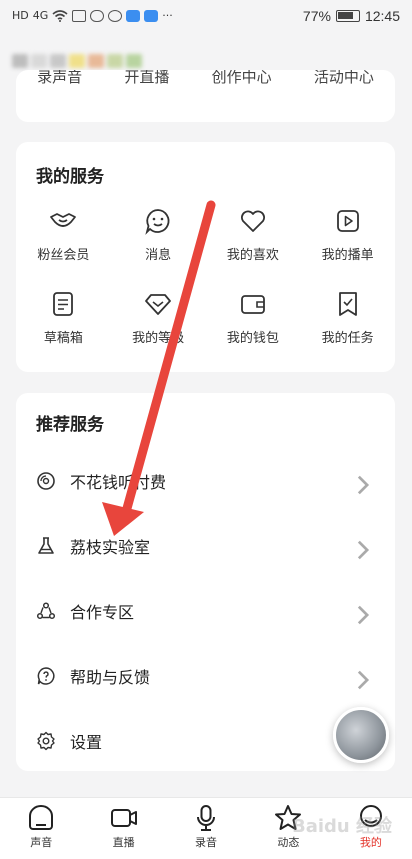  I want to click on live-icon, so click(123, 818).